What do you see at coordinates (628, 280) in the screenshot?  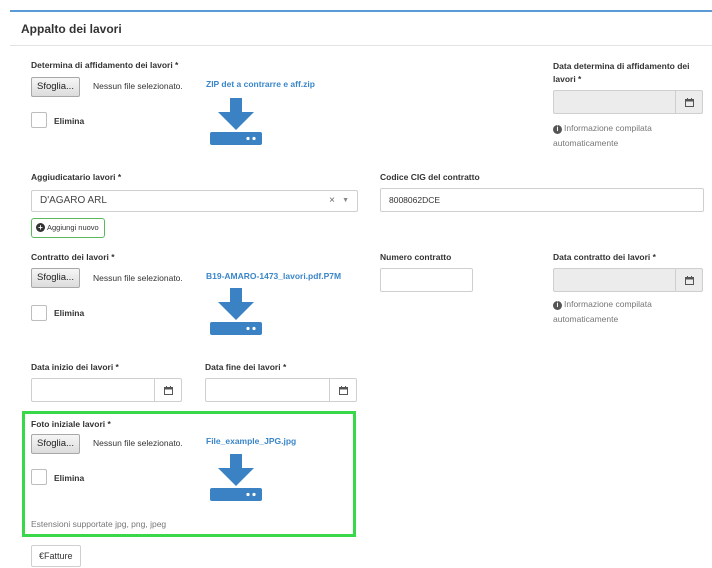 I see `data-contratto-input` at bounding box center [628, 280].